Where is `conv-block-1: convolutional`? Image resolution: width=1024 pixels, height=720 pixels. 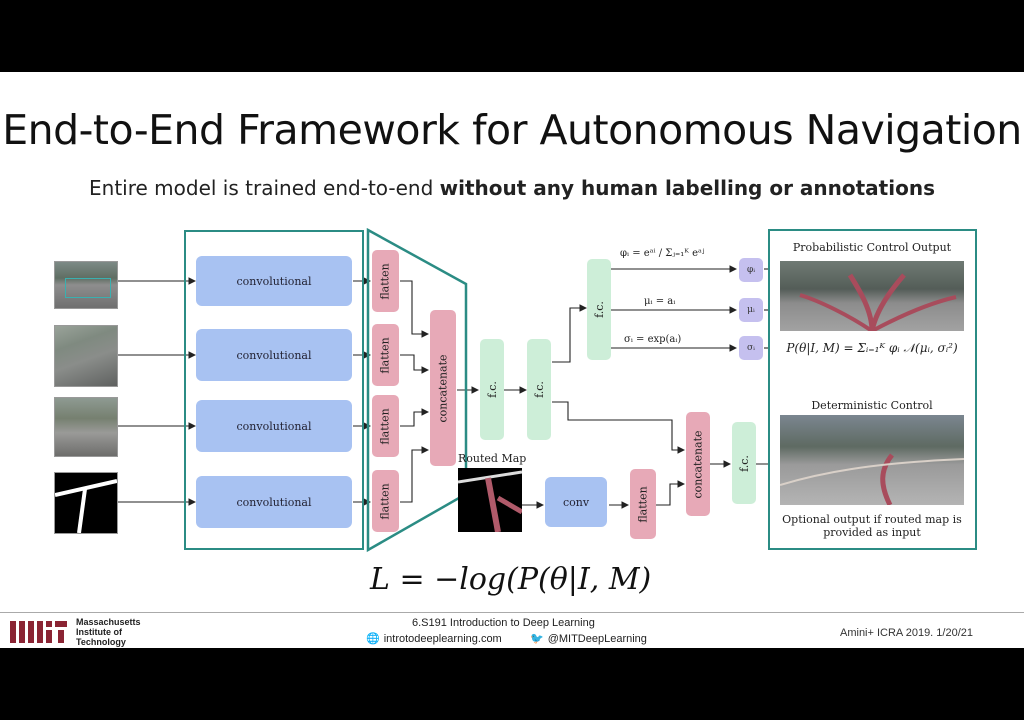
conv-block-1: convolutional is located at coordinates (274, 281).